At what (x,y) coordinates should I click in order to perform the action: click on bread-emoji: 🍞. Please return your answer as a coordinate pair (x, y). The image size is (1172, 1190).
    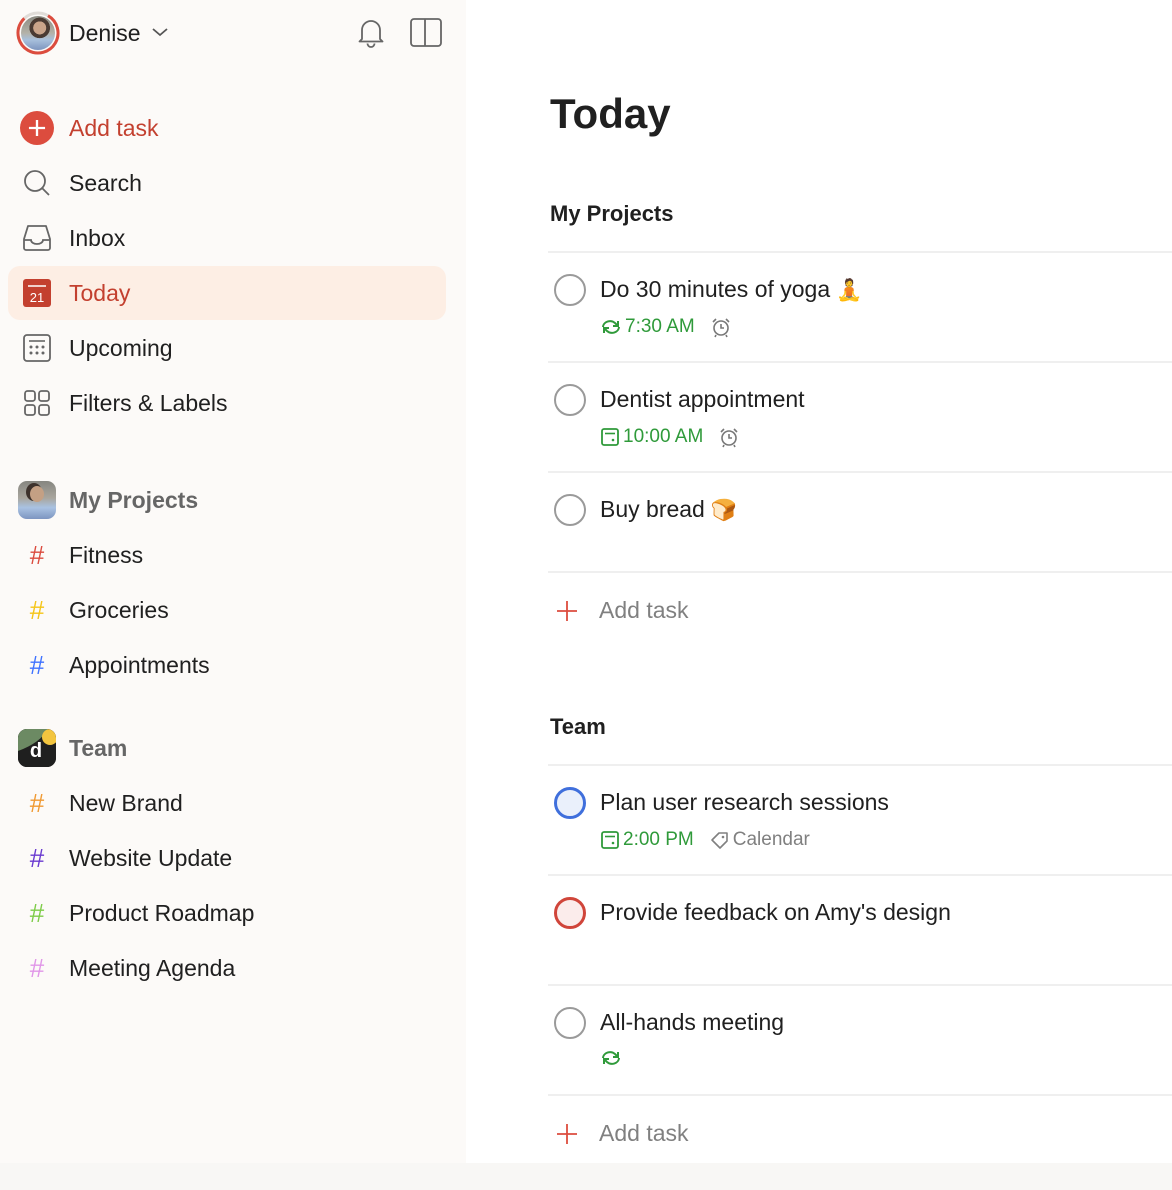
    Looking at the image, I should click on (724, 510).